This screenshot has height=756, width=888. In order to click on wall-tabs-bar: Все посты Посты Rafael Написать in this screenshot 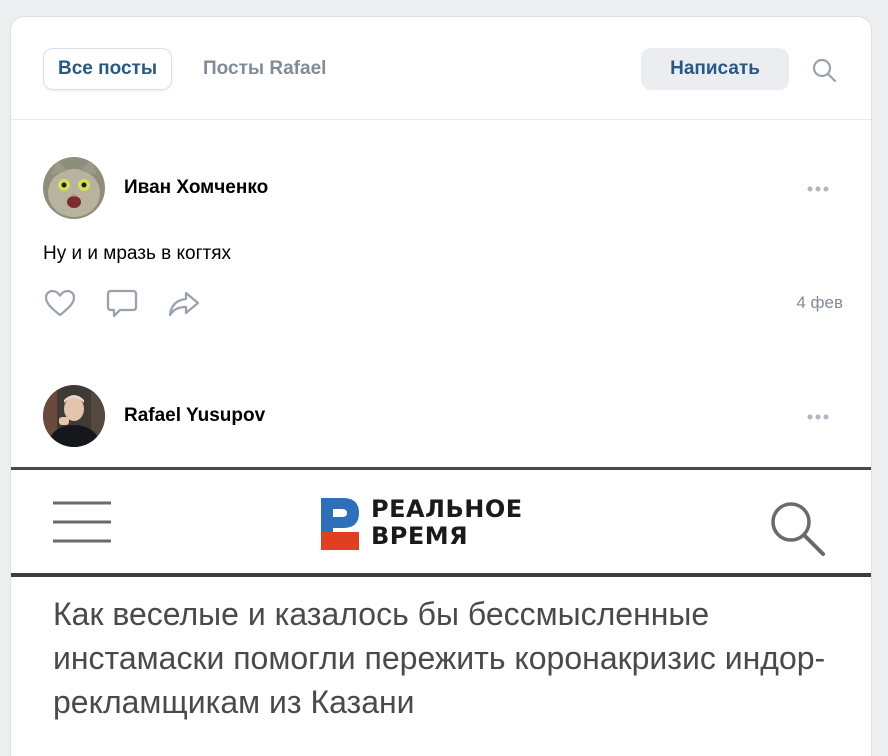, I will do `click(441, 68)`.